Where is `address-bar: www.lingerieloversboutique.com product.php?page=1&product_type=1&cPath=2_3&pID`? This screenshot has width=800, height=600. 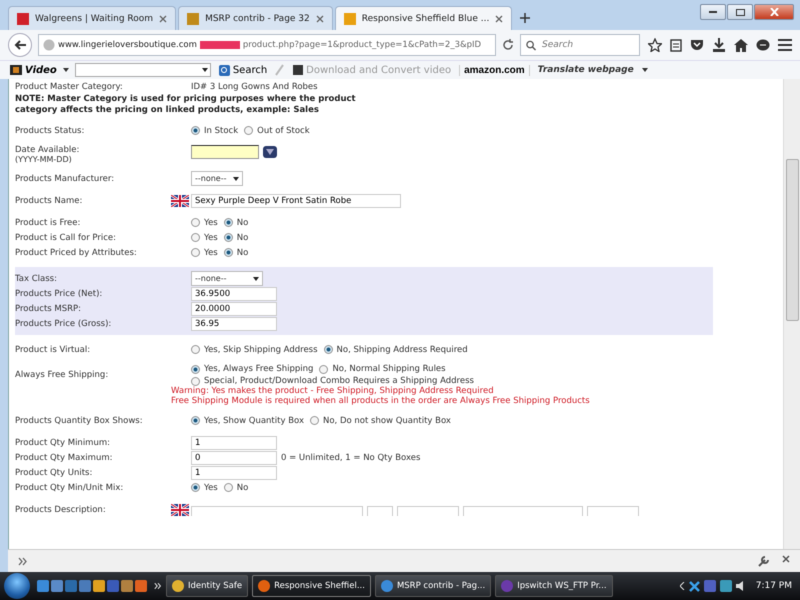 address-bar: www.lingerieloversboutique.com product.php?page=1&product_type=1&cPath=2_3&pID is located at coordinates (267, 45).